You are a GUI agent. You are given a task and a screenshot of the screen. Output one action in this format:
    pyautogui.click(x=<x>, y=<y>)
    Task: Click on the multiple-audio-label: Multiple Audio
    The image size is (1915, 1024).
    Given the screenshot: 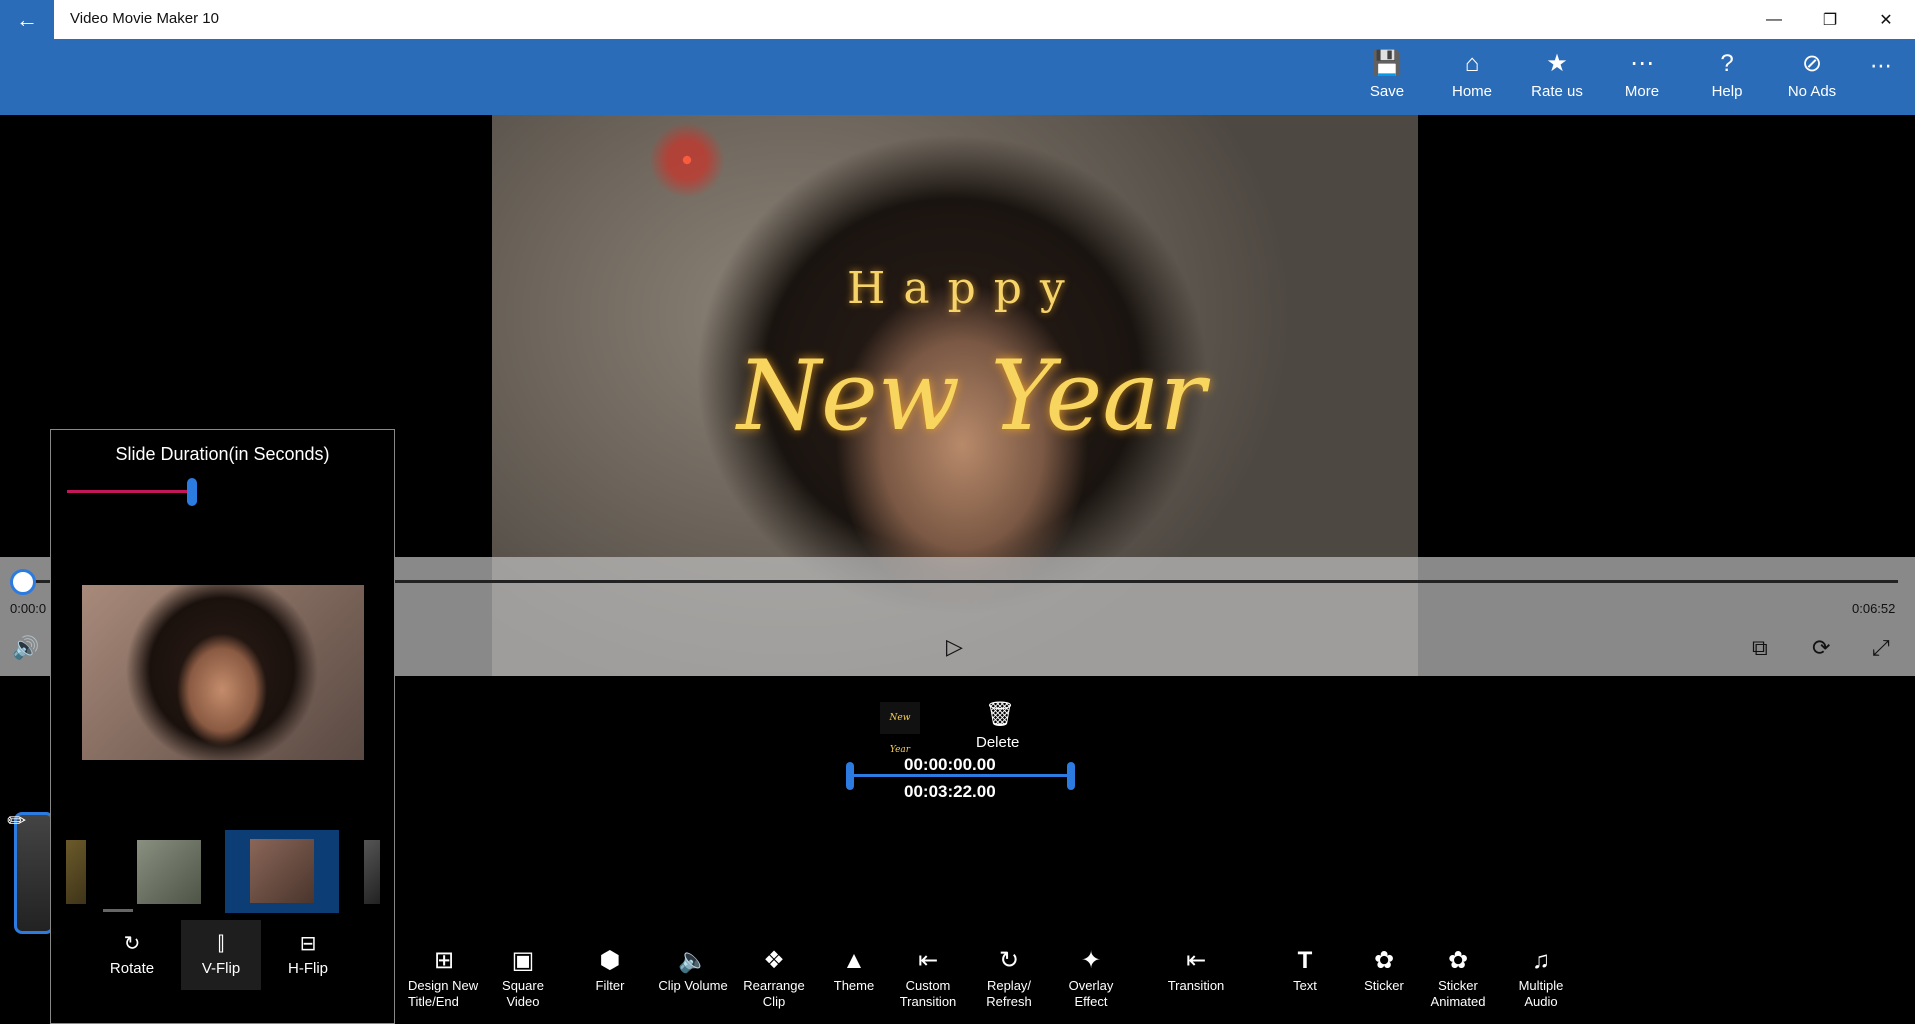 What is the action you would take?
    pyautogui.click(x=1541, y=993)
    